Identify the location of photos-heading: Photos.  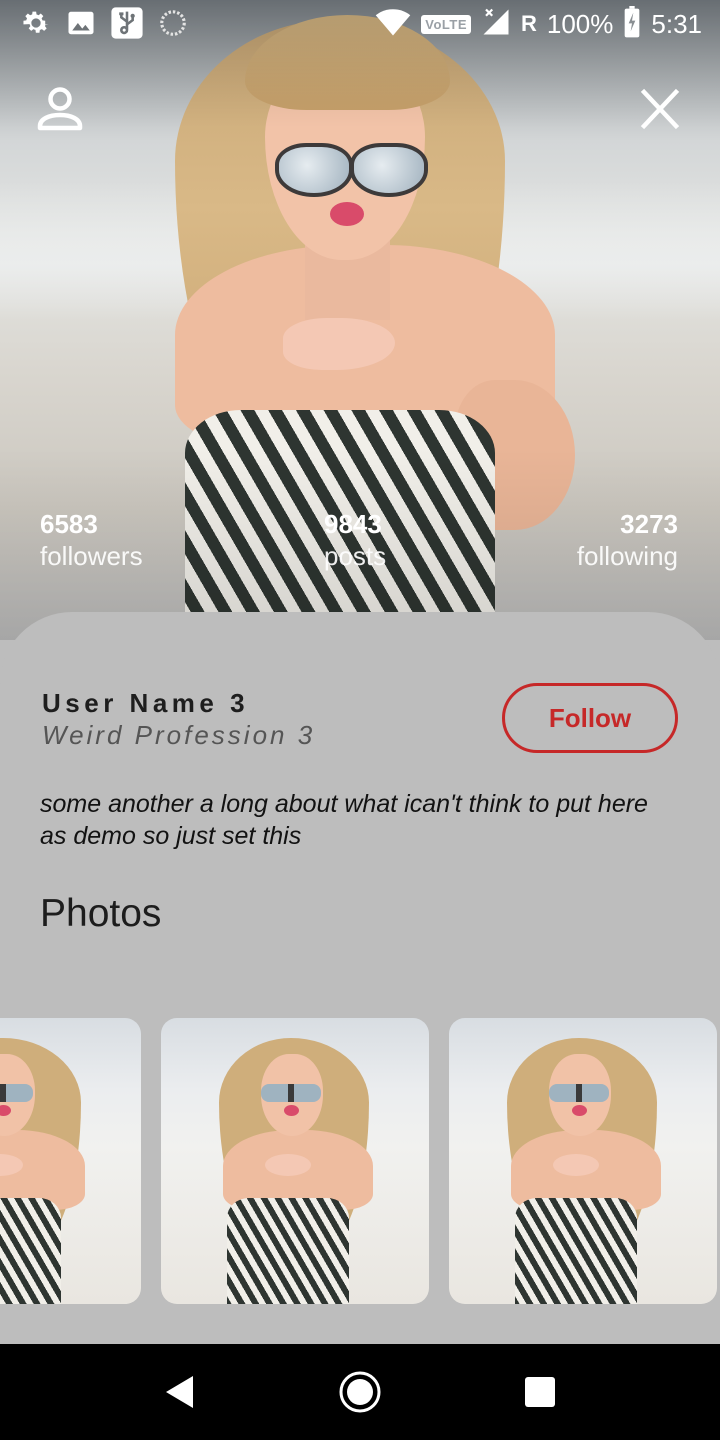
(101, 913).